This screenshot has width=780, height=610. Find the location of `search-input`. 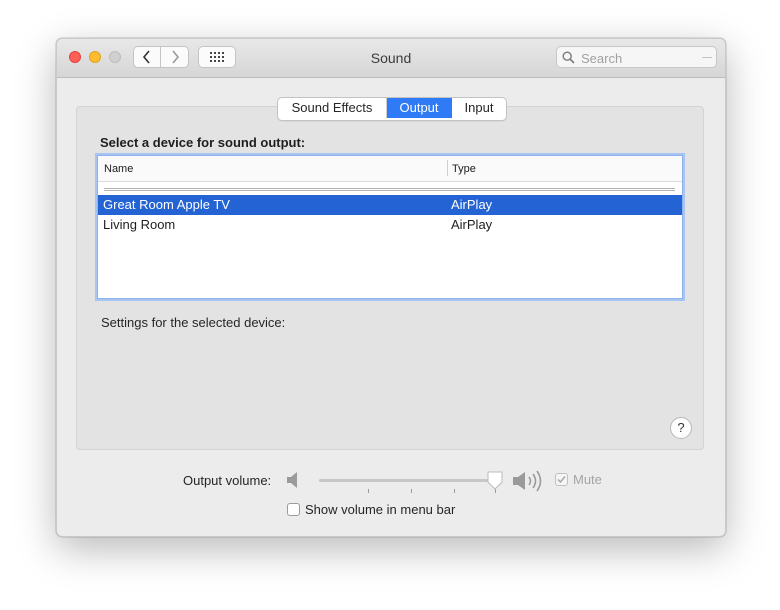

search-input is located at coordinates (641, 58).